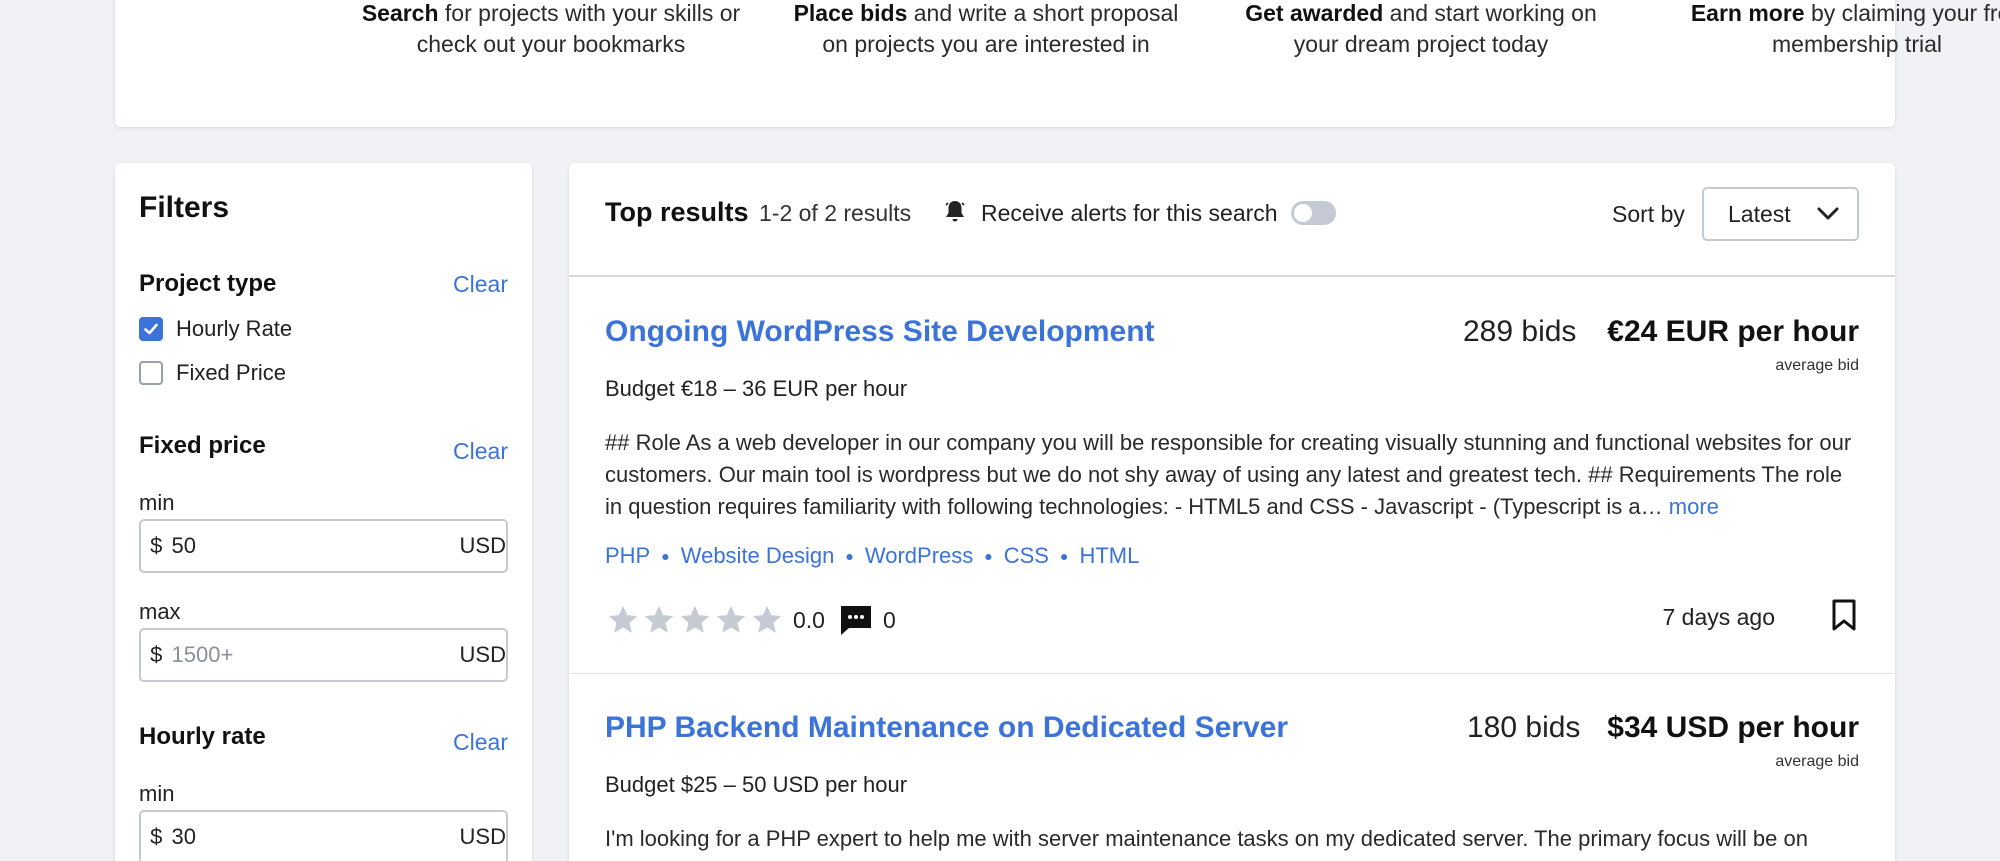 This screenshot has width=2000, height=861. Describe the element at coordinates (1520, 331) in the screenshot. I see `project-bids: 289 bids` at that location.